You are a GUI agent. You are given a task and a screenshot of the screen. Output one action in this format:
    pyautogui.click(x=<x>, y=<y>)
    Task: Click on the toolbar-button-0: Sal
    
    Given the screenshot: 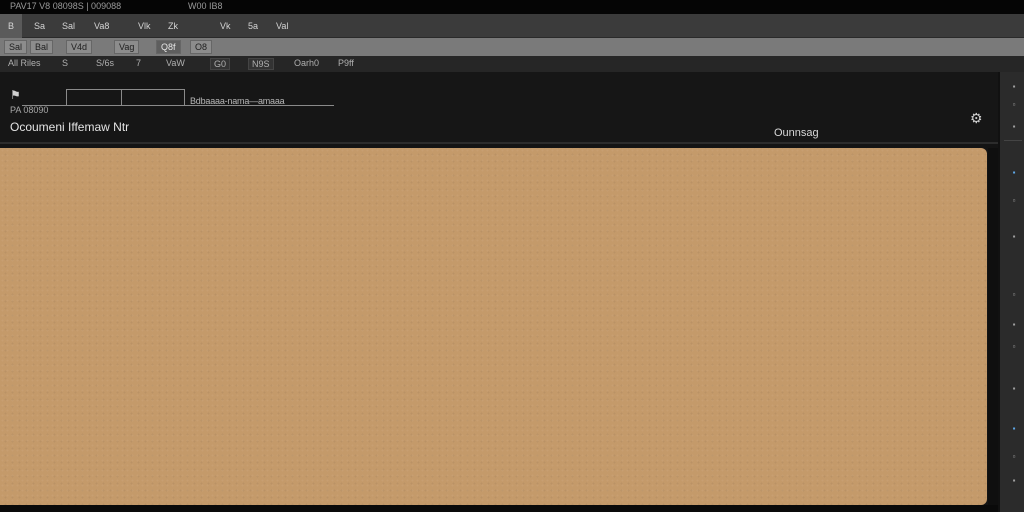 What is the action you would take?
    pyautogui.click(x=16, y=47)
    